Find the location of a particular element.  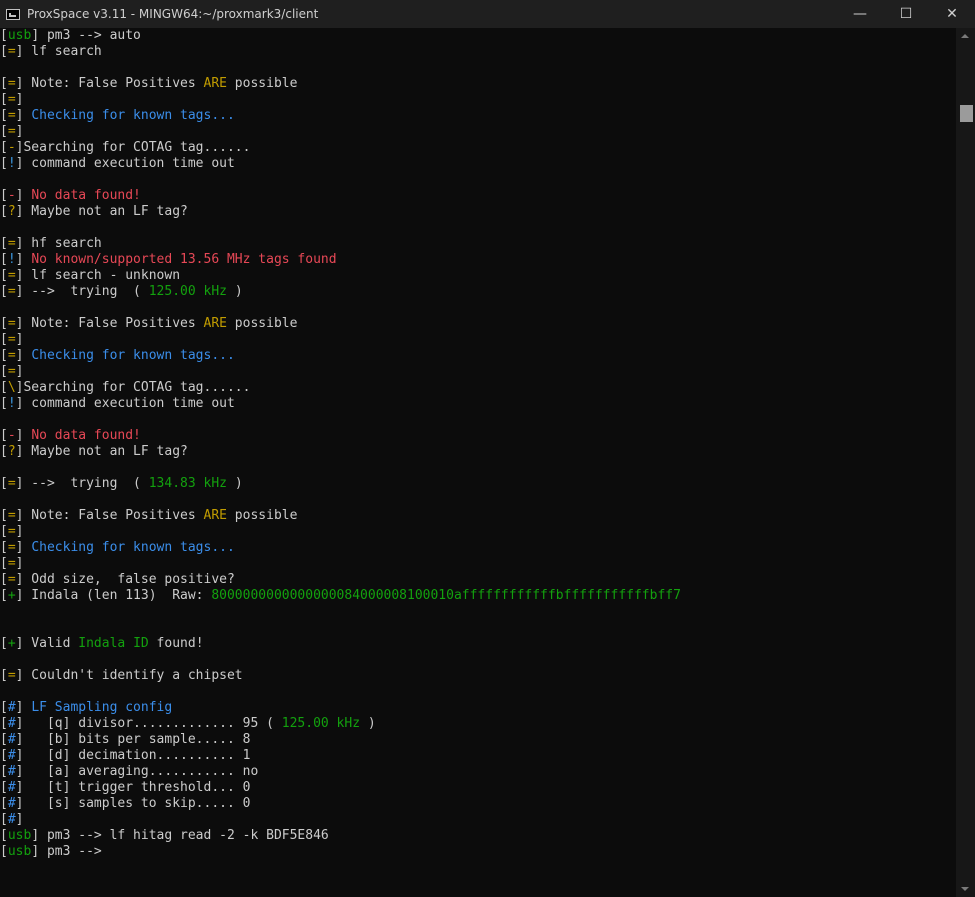

terminal-text: ? is located at coordinates (11, 211).